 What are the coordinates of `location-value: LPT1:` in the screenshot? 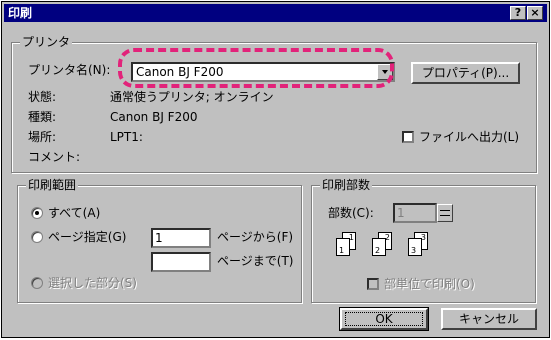 It's located at (126, 137).